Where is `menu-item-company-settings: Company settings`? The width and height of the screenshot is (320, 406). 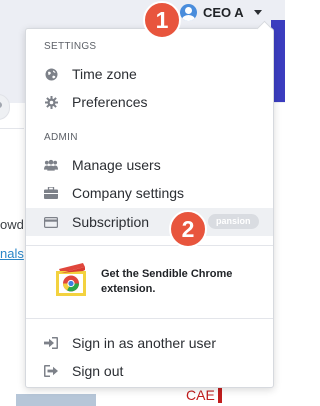 menu-item-company-settings: Company settings is located at coordinates (149, 193).